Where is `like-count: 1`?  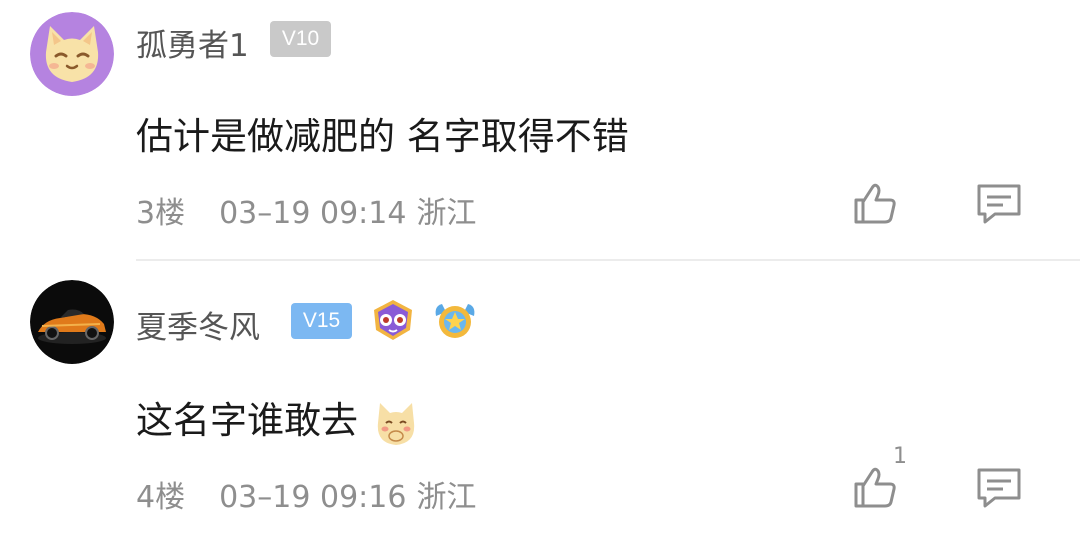 like-count: 1 is located at coordinates (900, 456).